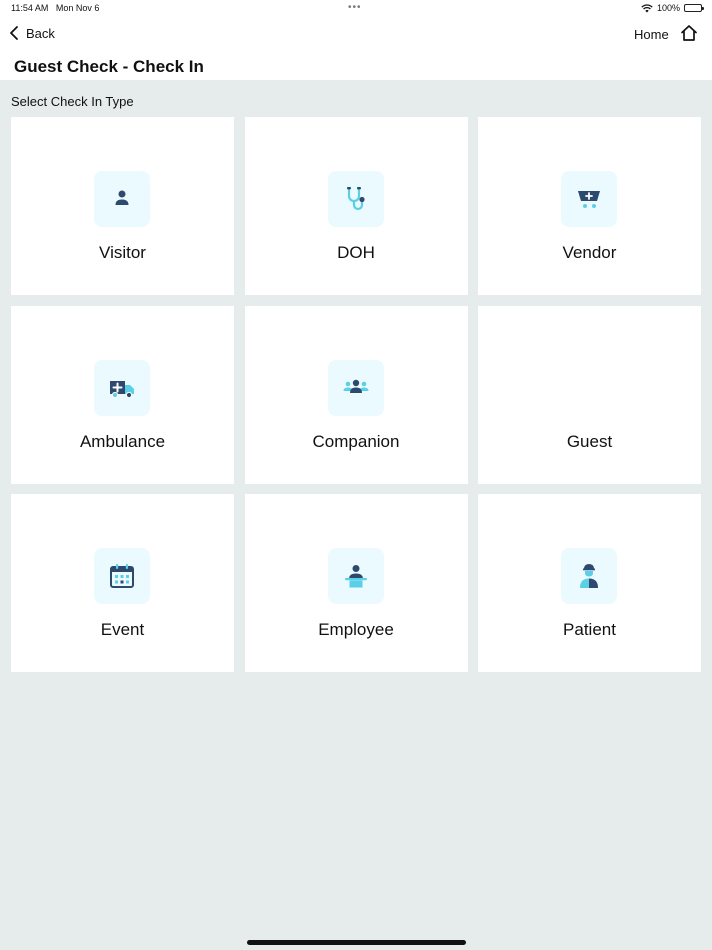 Image resolution: width=712 pixels, height=950 pixels. I want to click on tile-event: Event, so click(122, 583).